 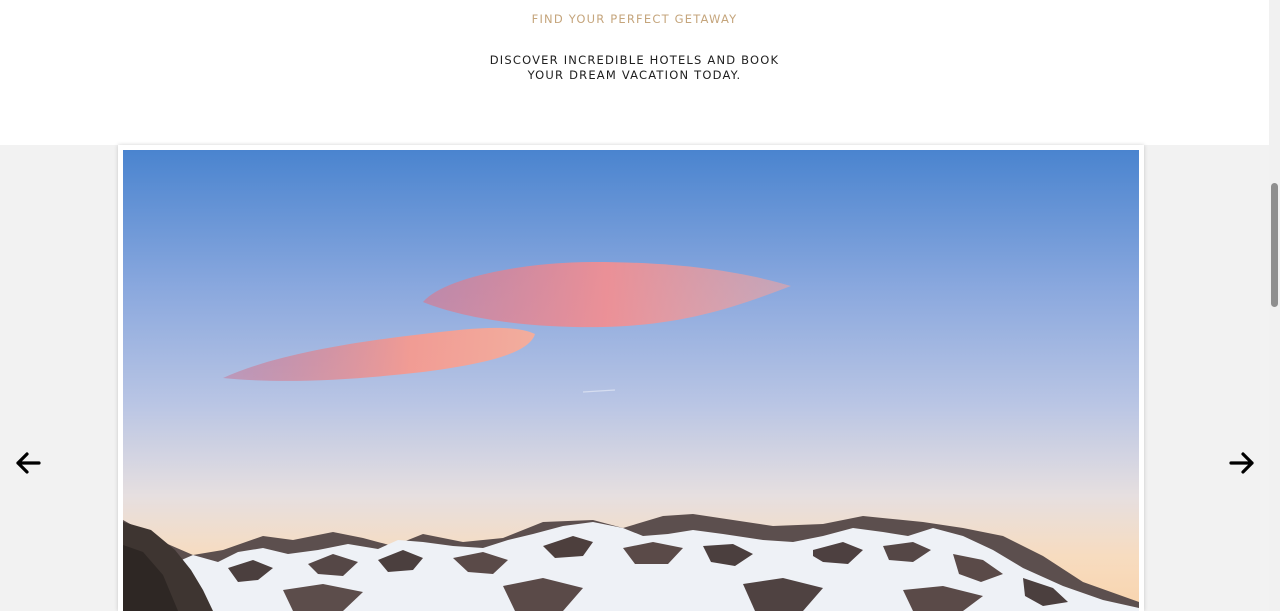 I want to click on tagline-line-2: YOUR DREAM VACATION TODAY., so click(x=634, y=75).